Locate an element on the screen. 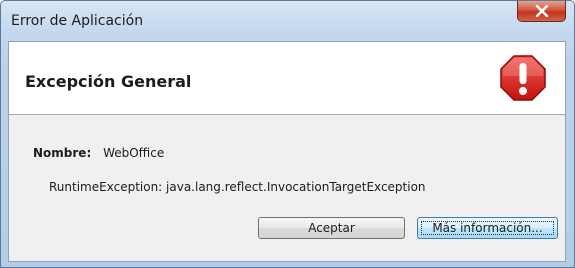 The image size is (575, 268). close-icon is located at coordinates (542, 11).